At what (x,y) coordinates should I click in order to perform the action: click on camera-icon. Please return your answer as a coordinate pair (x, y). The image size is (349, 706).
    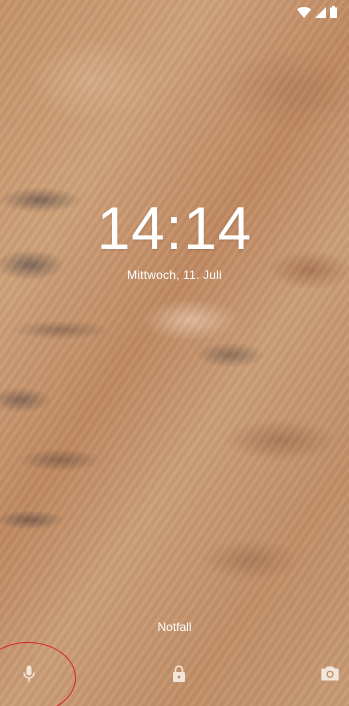
    Looking at the image, I should click on (330, 676).